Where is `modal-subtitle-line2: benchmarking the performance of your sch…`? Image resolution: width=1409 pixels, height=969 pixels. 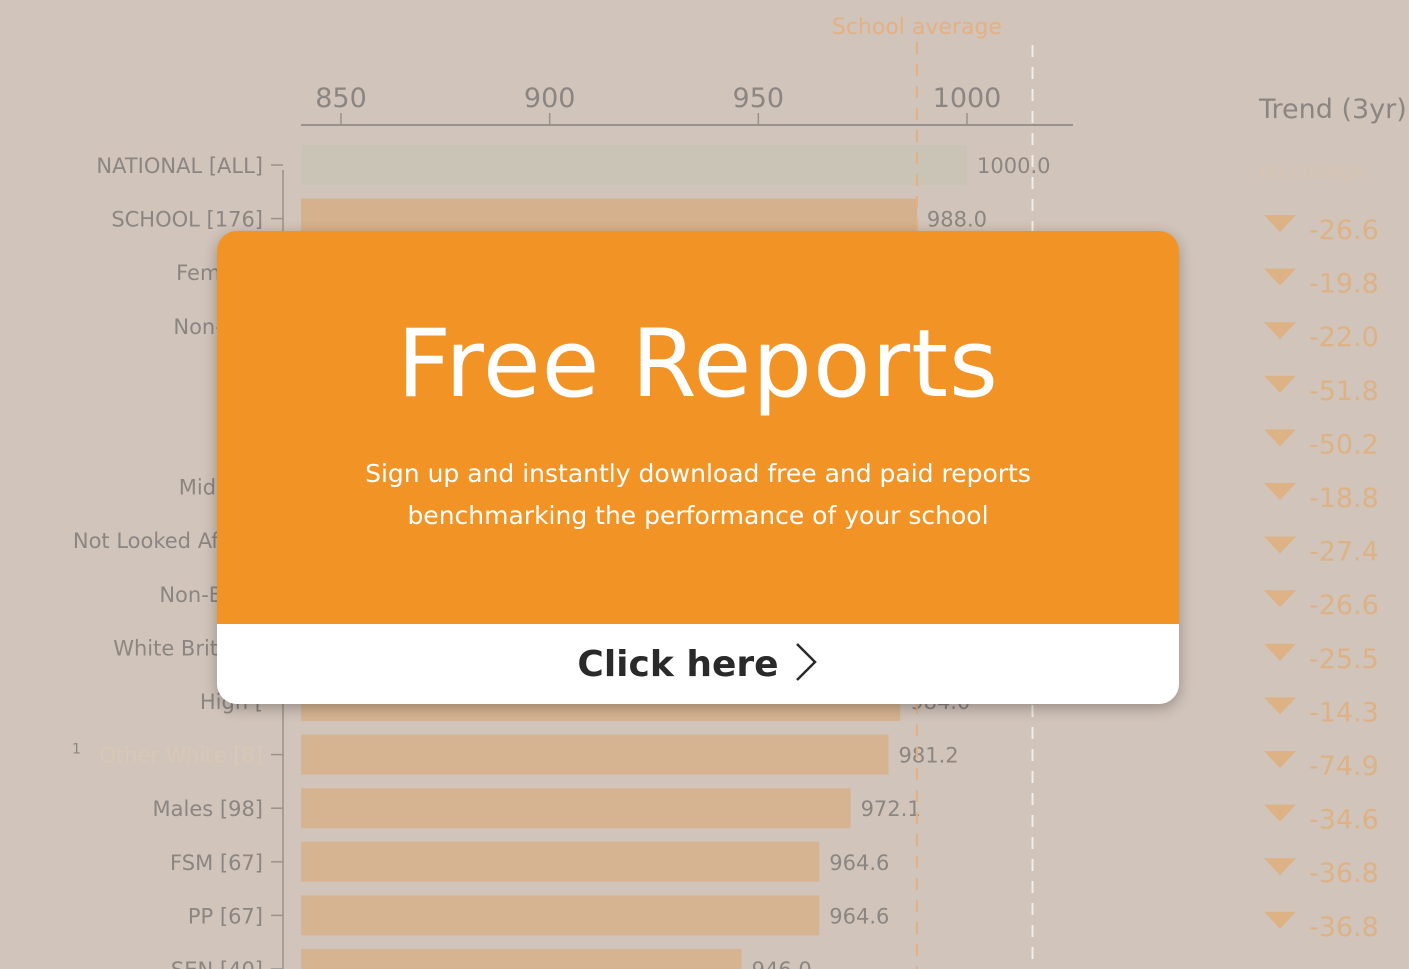 modal-subtitle-line2: benchmarking the performance of your sch… is located at coordinates (698, 515).